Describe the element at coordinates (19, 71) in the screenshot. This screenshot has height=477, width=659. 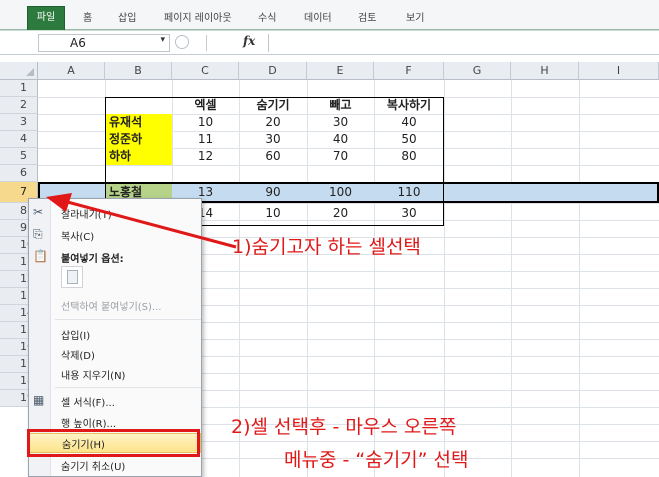
I see `select-all-corner` at that location.